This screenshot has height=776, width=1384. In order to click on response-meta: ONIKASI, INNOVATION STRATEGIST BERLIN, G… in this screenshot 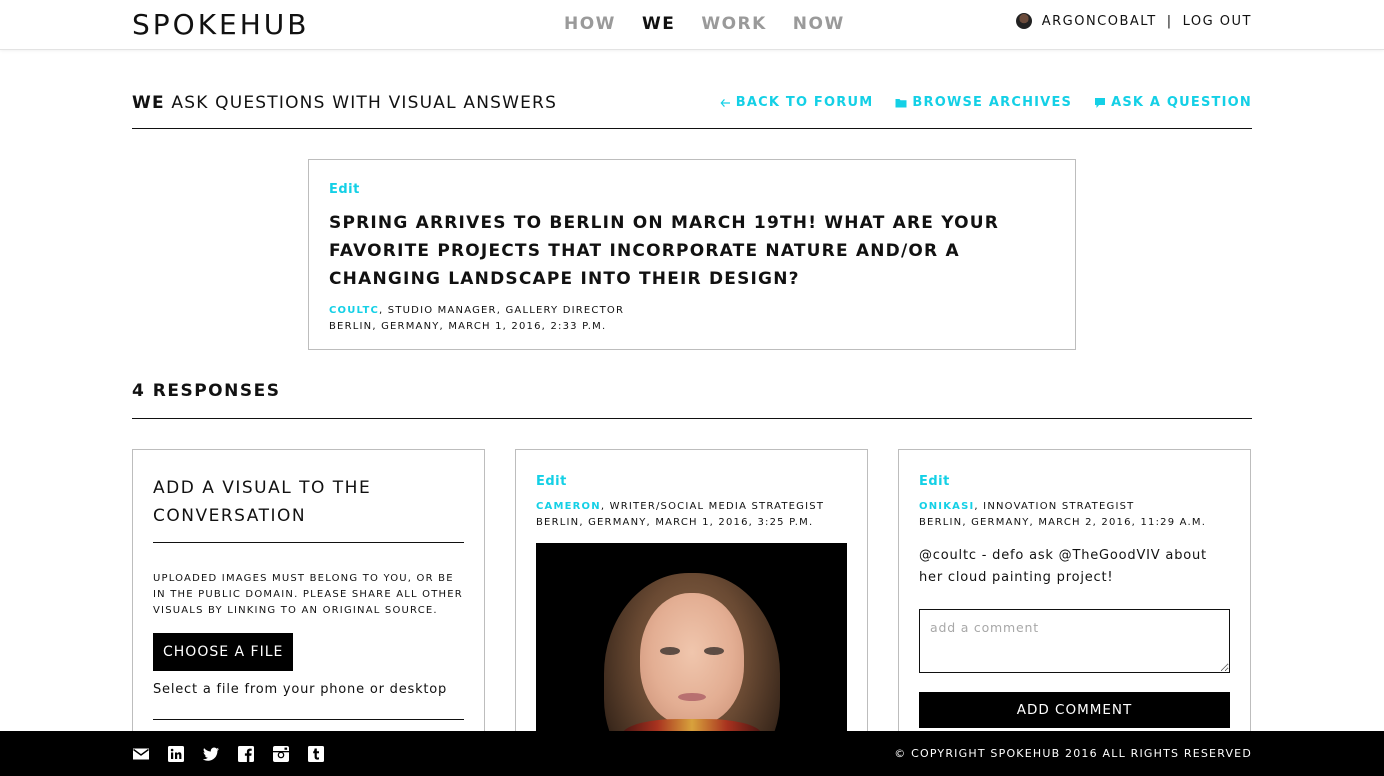, I will do `click(1074, 515)`.